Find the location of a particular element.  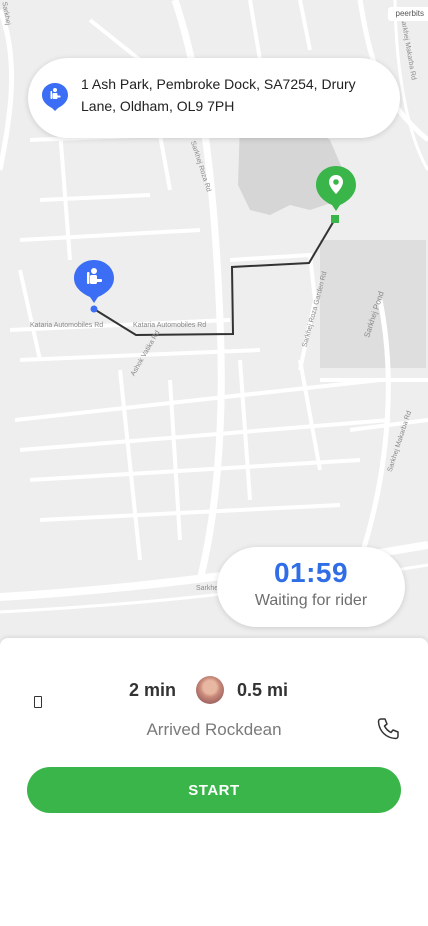

waiting-timer-card: 01:59 Waiting for rider is located at coordinates (311, 587).